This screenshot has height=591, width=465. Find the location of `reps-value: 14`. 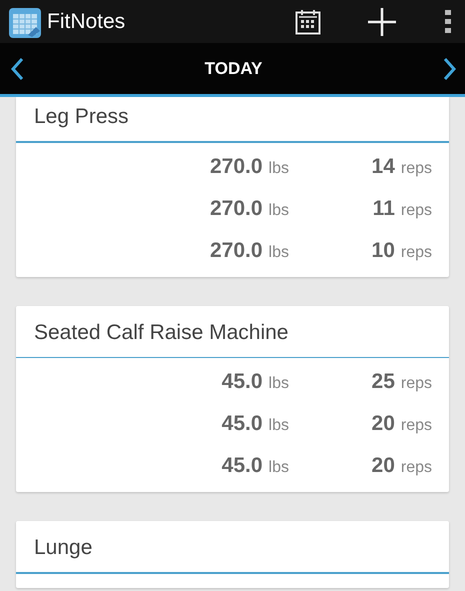

reps-value: 14 is located at coordinates (383, 166).